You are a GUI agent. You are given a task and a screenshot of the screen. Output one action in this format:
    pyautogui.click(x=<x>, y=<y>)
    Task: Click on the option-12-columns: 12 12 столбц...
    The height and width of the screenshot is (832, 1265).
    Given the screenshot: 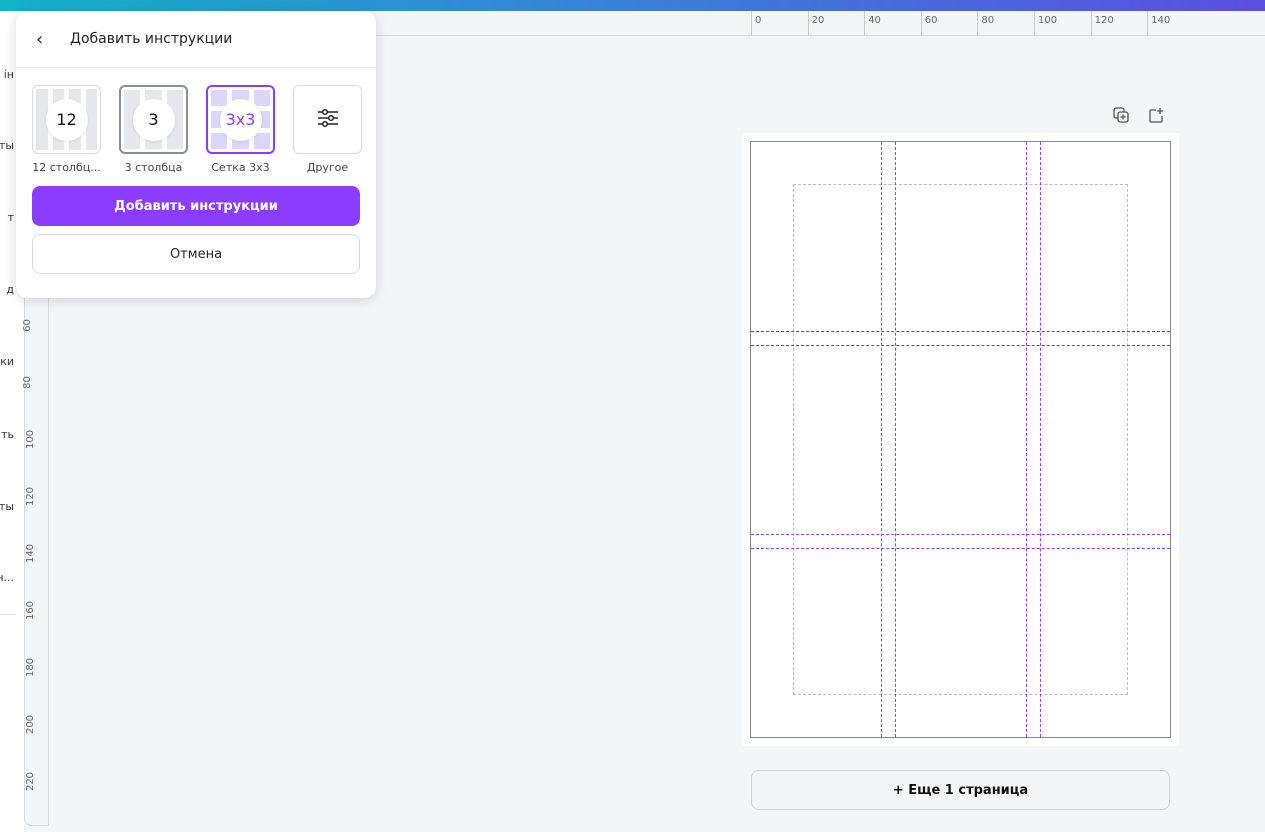 What is the action you would take?
    pyautogui.click(x=66, y=129)
    